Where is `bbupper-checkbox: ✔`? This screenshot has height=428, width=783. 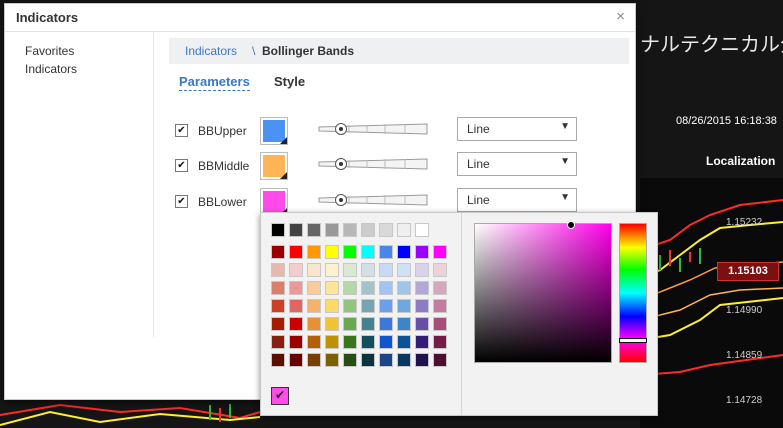 bbupper-checkbox: ✔ is located at coordinates (181, 130).